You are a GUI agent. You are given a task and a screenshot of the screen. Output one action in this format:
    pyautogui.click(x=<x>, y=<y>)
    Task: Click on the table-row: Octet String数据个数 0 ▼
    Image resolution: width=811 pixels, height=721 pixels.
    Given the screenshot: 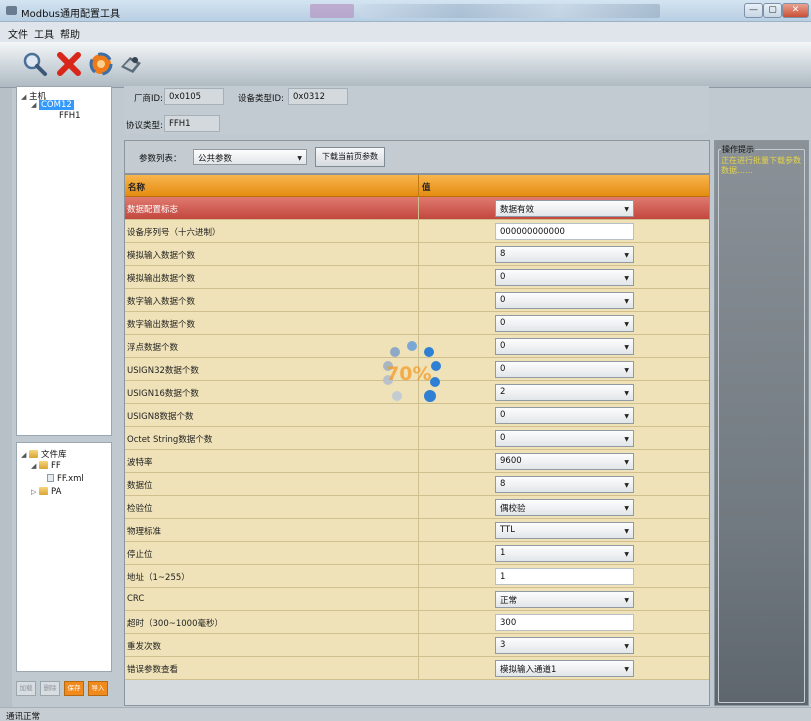 What is the action you would take?
    pyautogui.click(x=417, y=438)
    